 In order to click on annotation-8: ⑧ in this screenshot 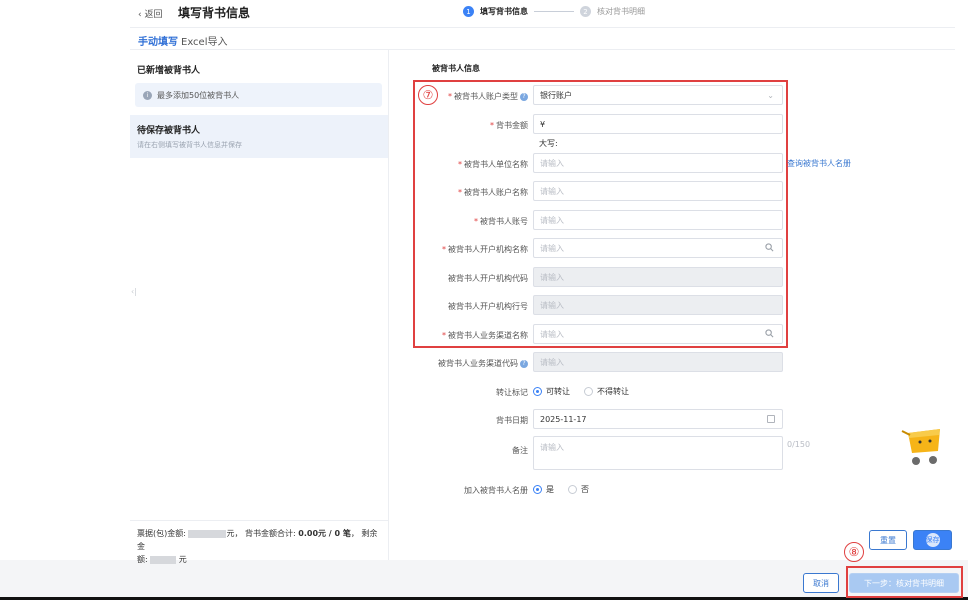, I will do `click(854, 552)`.